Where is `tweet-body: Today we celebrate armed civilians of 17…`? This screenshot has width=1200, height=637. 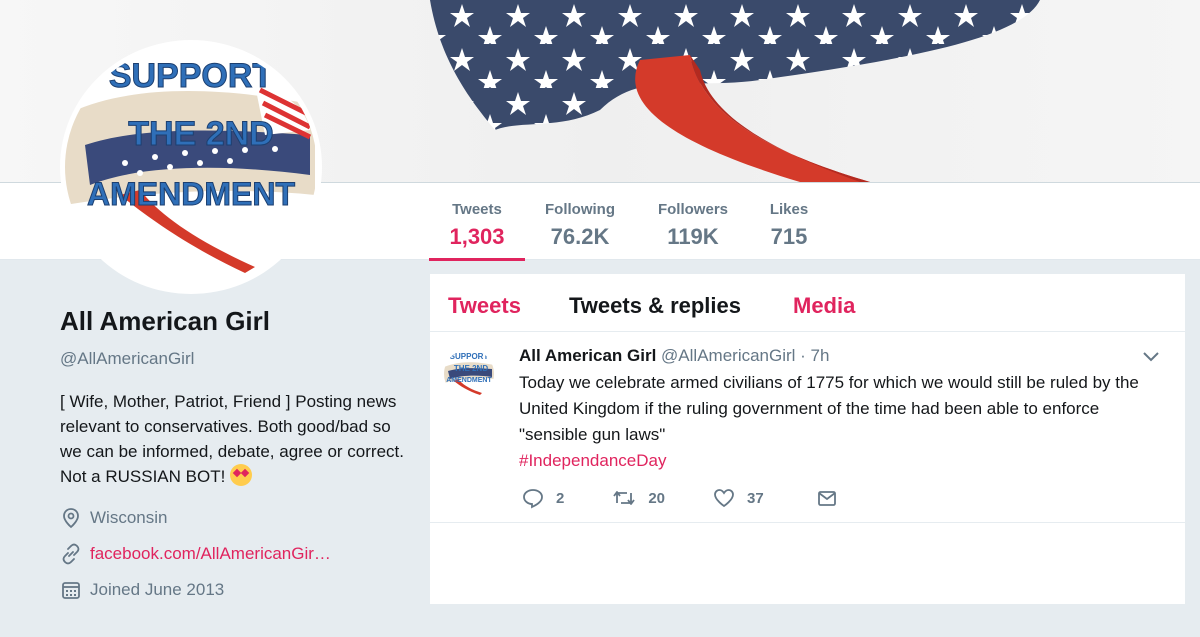
tweet-body: Today we celebrate armed civilians of 17… is located at coordinates (829, 408).